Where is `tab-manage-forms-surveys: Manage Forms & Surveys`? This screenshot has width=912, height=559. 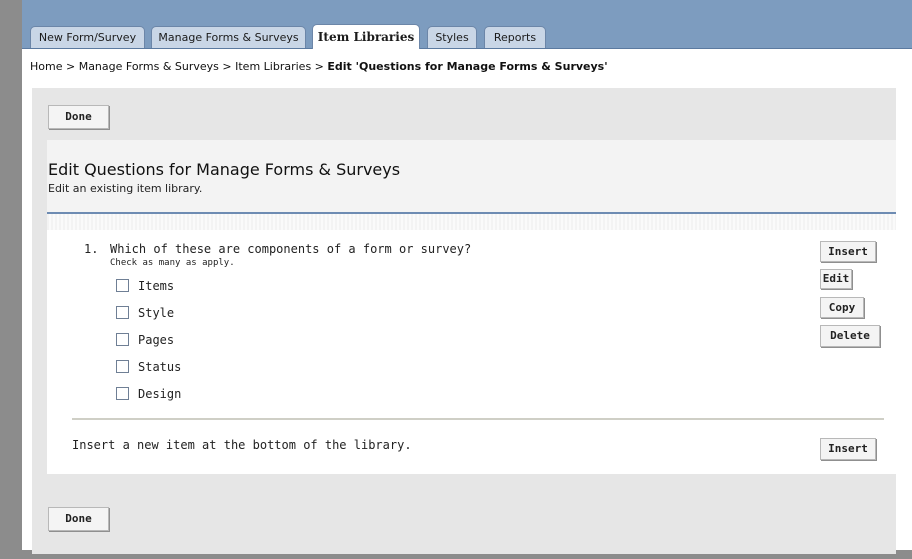 tab-manage-forms-surveys: Manage Forms & Surveys is located at coordinates (228, 37).